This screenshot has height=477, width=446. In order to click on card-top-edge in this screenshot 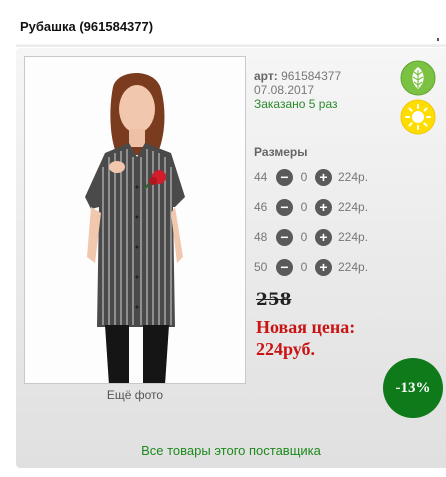, I will do `click(231, 45)`.